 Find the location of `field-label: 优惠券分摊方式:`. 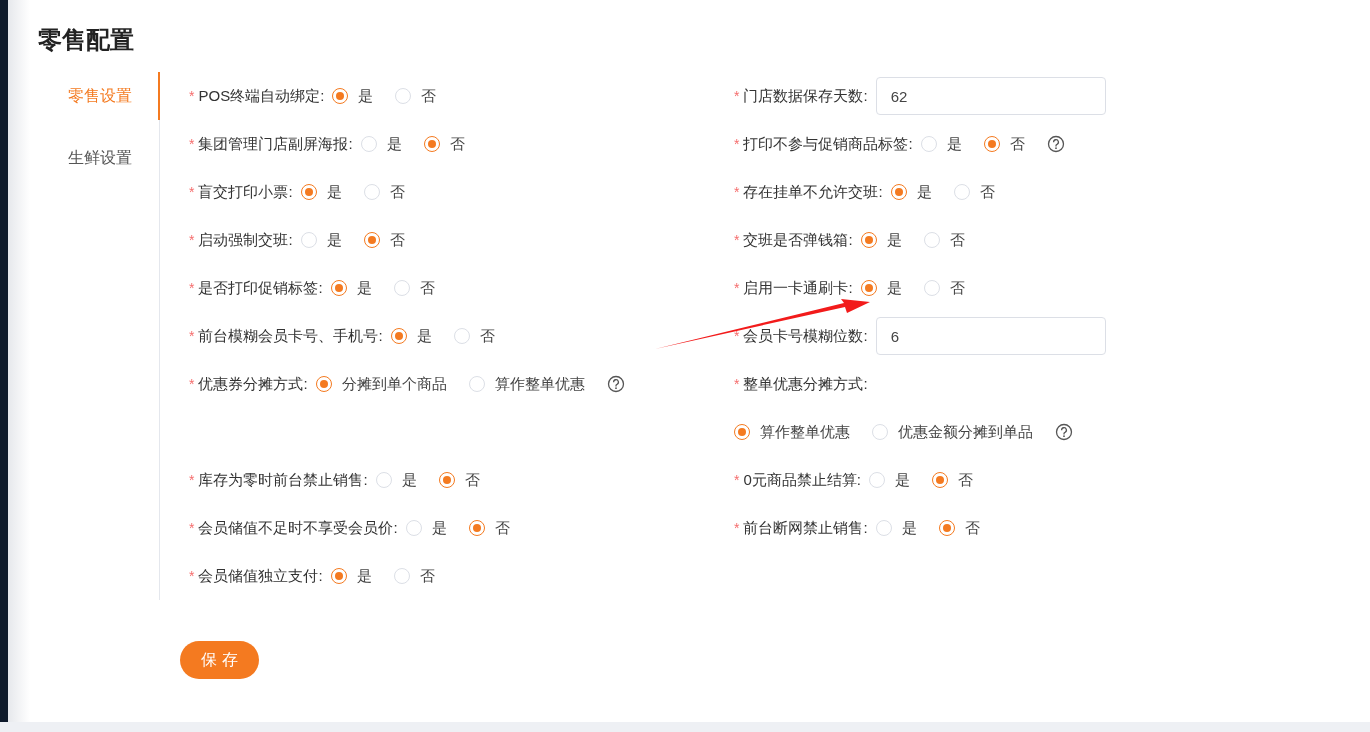

field-label: 优惠券分摊方式: is located at coordinates (253, 384).